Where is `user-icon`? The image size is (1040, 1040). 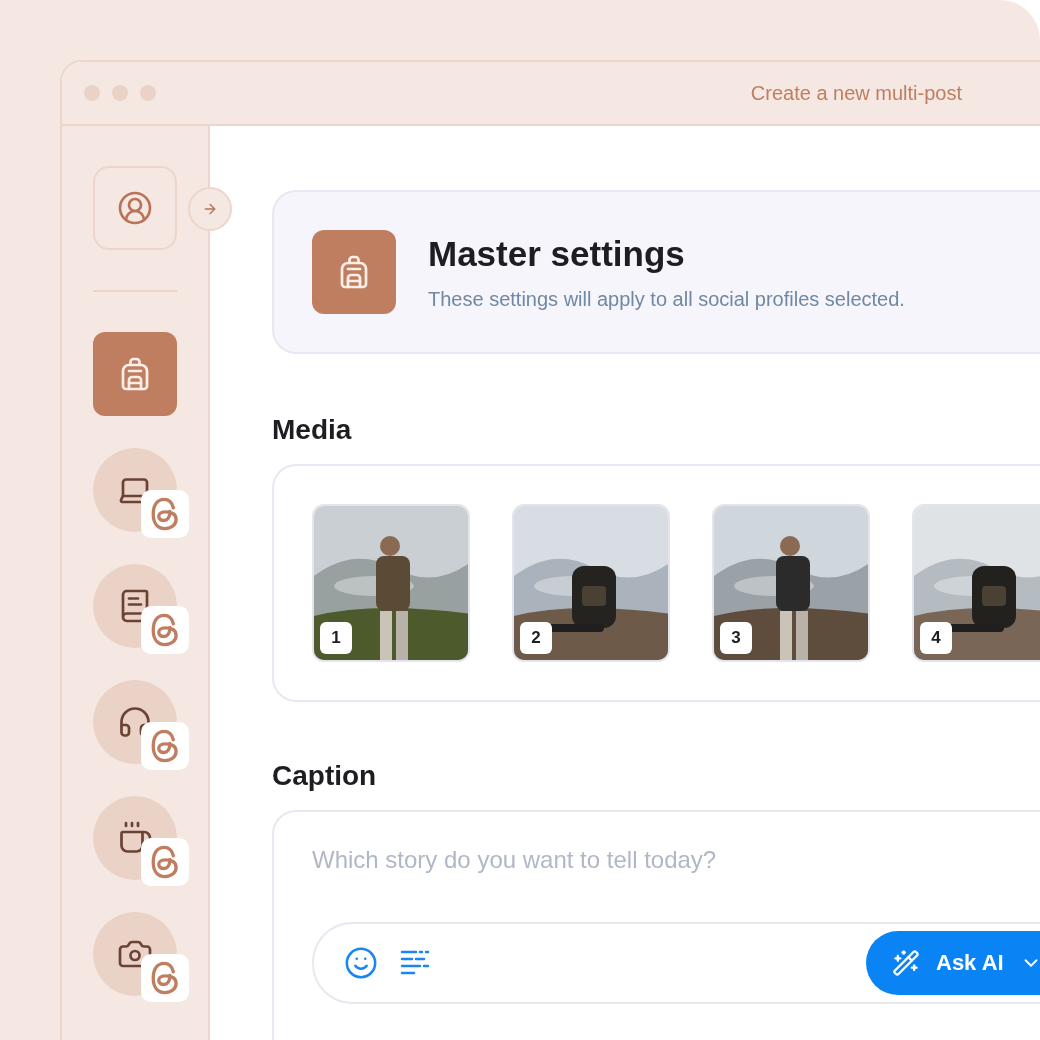
user-icon is located at coordinates (135, 208).